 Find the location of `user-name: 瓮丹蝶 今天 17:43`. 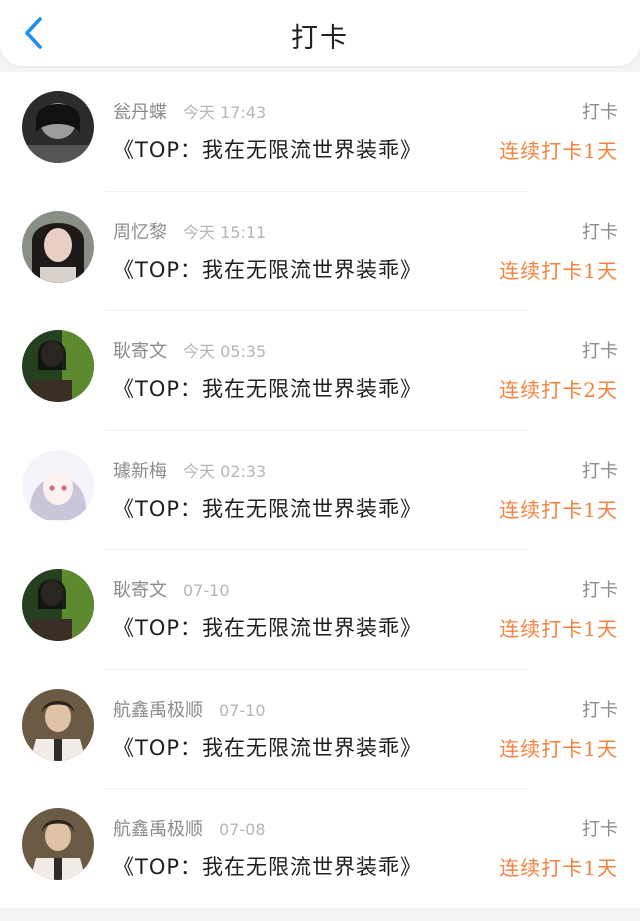

user-name: 瓮丹蝶 今天 17:43 is located at coordinates (190, 112).